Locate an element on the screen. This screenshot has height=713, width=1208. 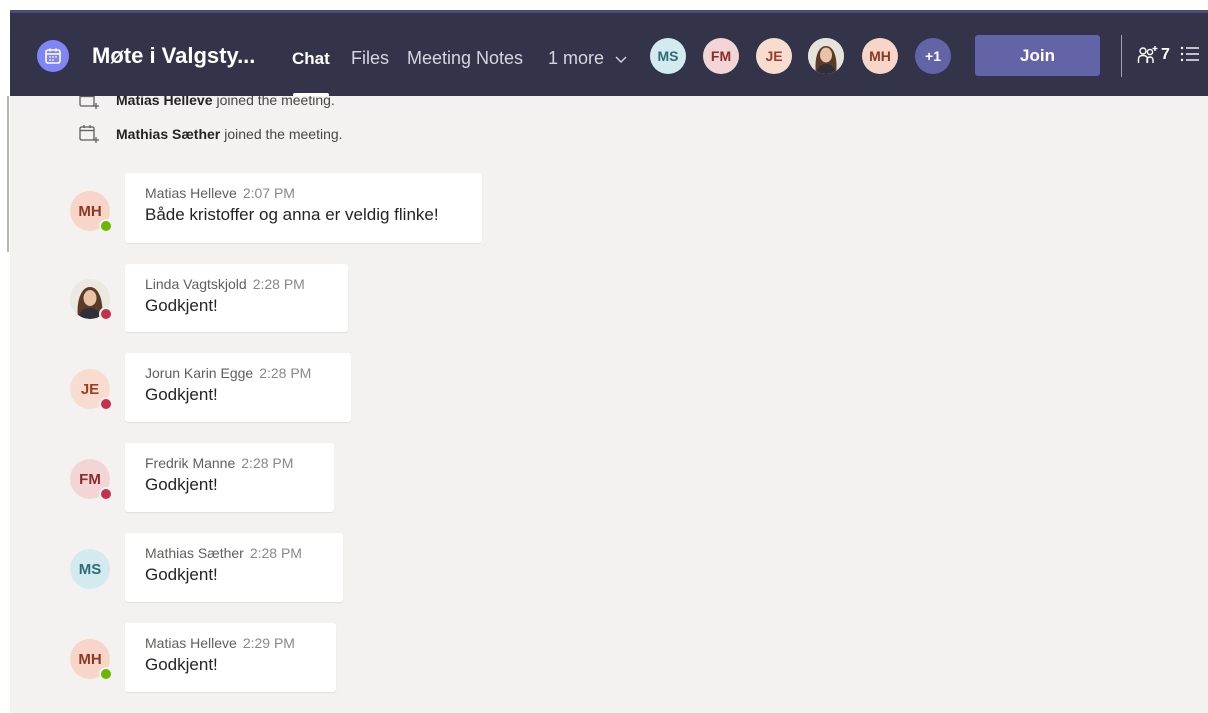
participant-initials: JE is located at coordinates (774, 56).